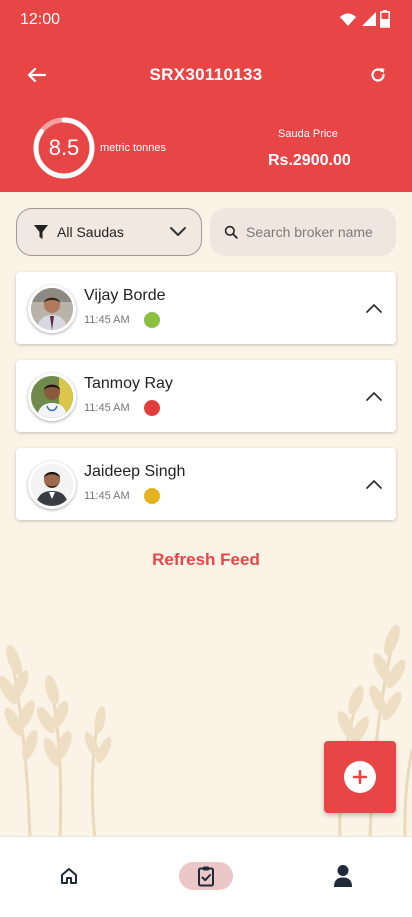 The image size is (412, 917). Describe the element at coordinates (206, 396) in the screenshot. I see `broker-card: Tanmoy Ray 11:45 AM` at that location.